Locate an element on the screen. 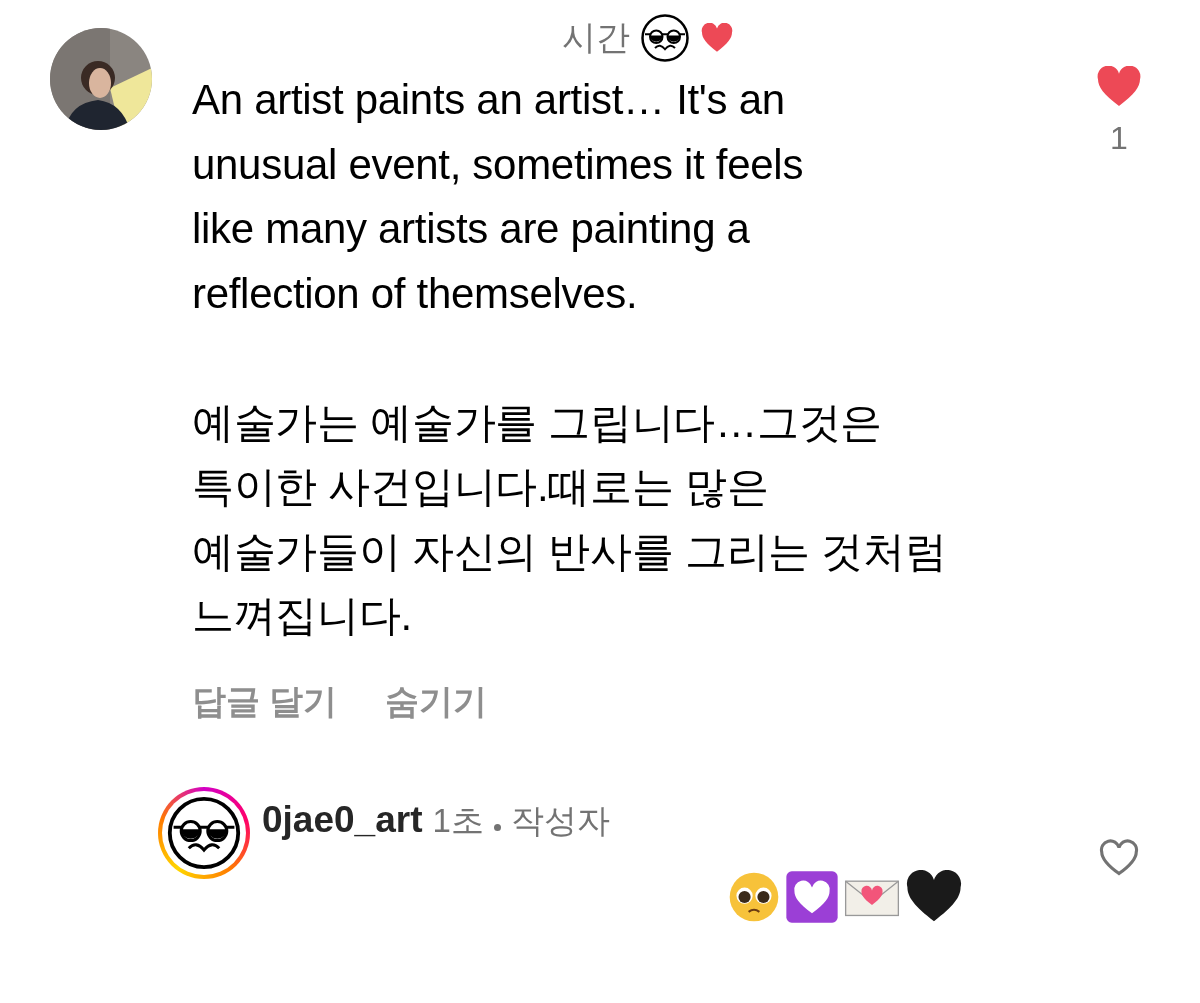  hide-button: 숨기기 is located at coordinates (436, 701).